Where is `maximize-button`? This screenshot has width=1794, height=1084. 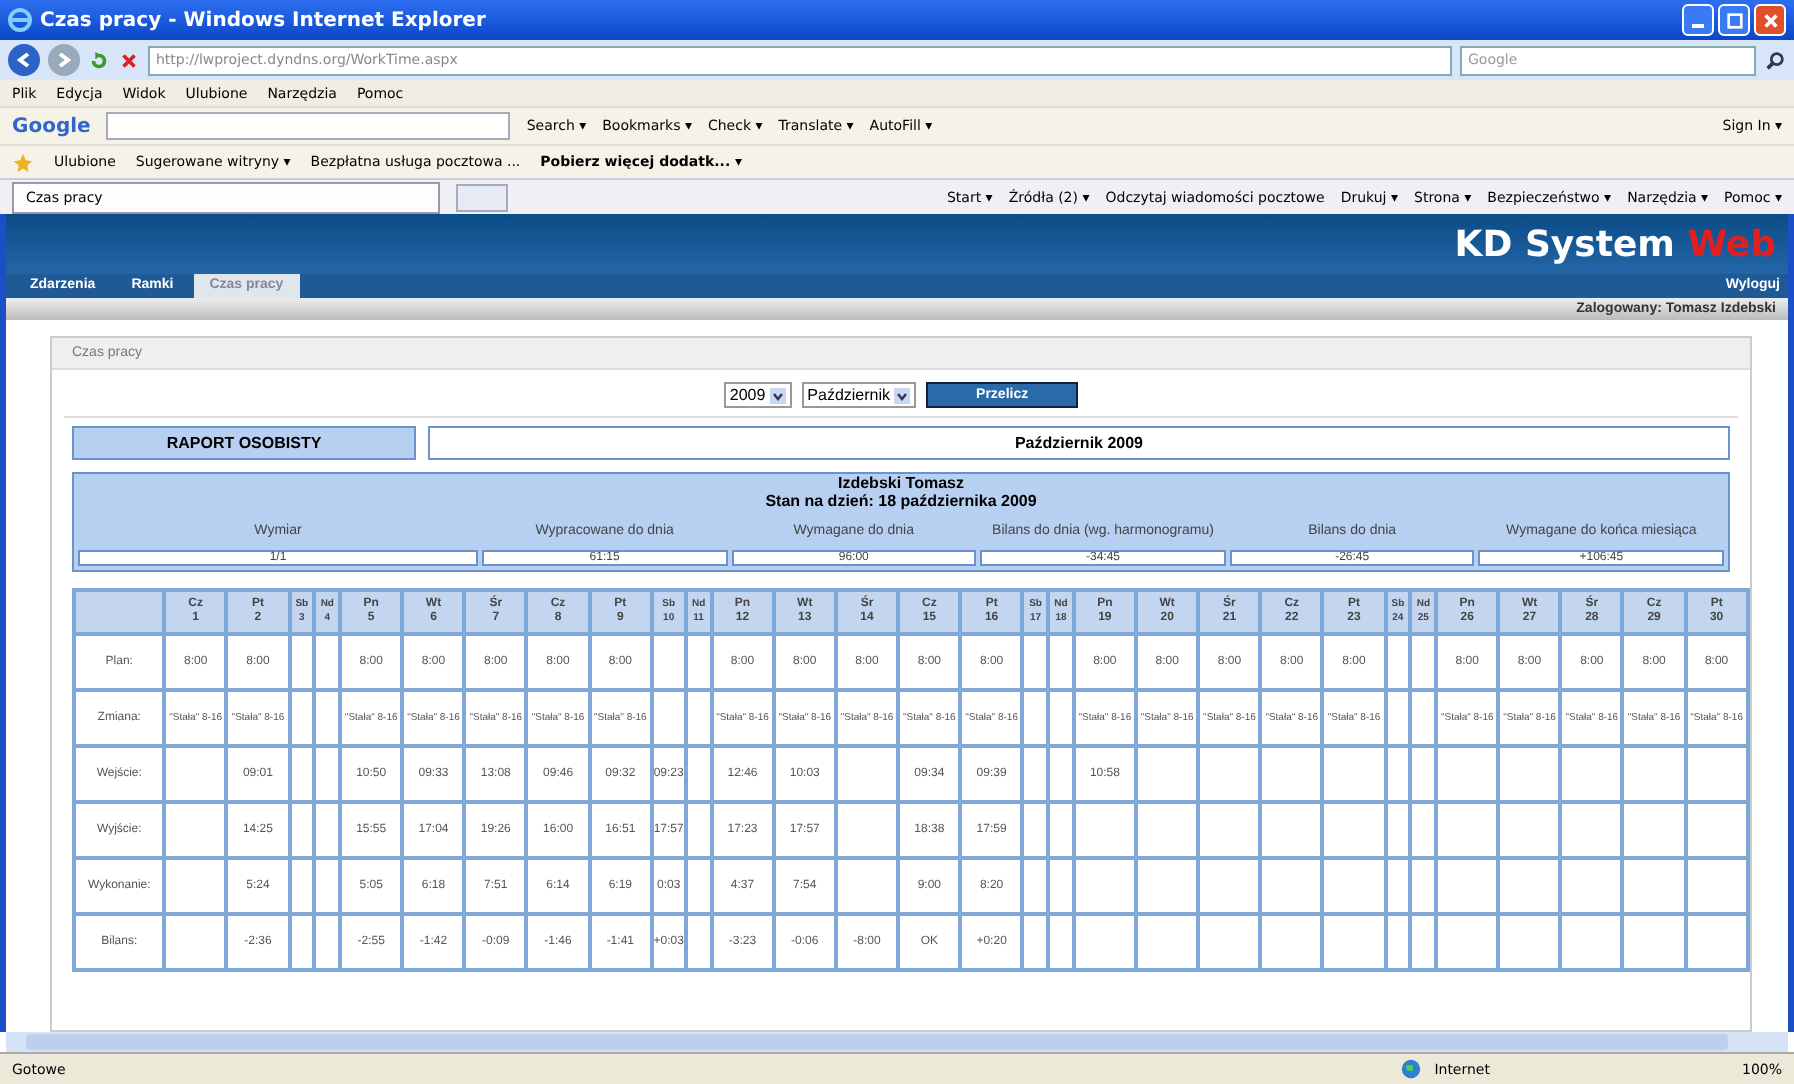
maximize-button is located at coordinates (1734, 20).